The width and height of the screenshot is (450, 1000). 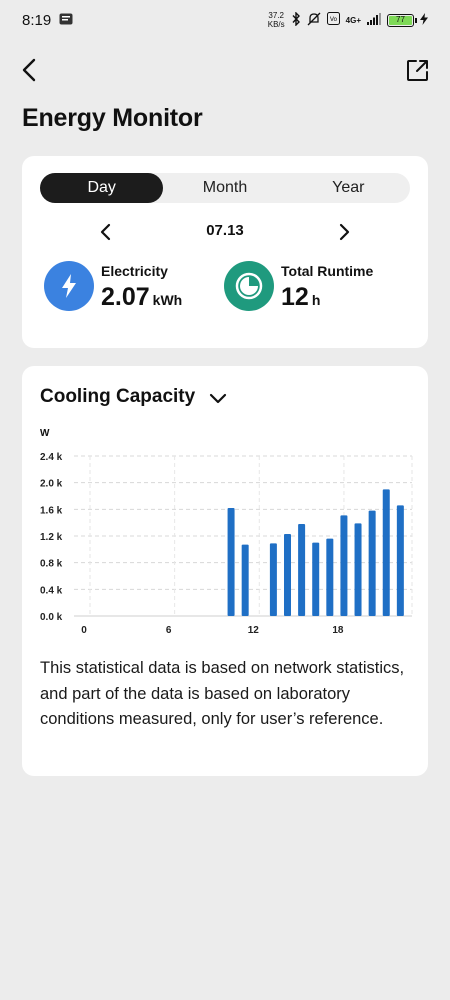 I want to click on x-tick-label: 0, so click(x=84, y=630).